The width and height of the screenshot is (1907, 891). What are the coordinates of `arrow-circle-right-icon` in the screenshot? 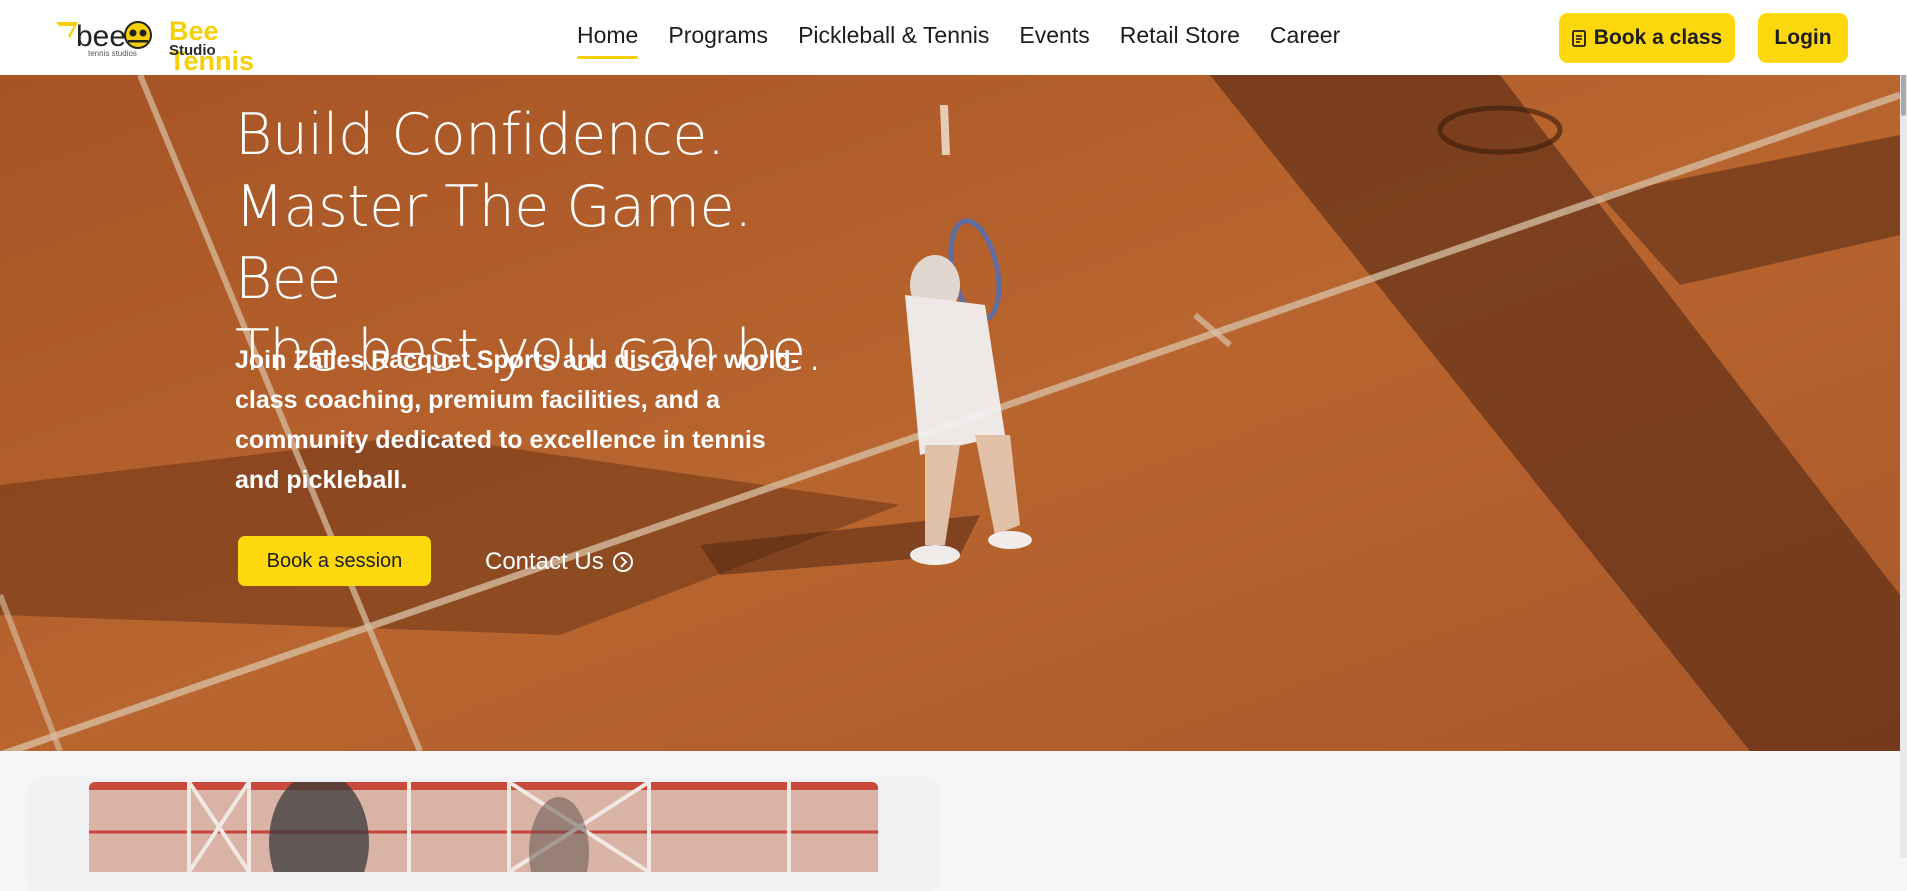 It's located at (622, 562).